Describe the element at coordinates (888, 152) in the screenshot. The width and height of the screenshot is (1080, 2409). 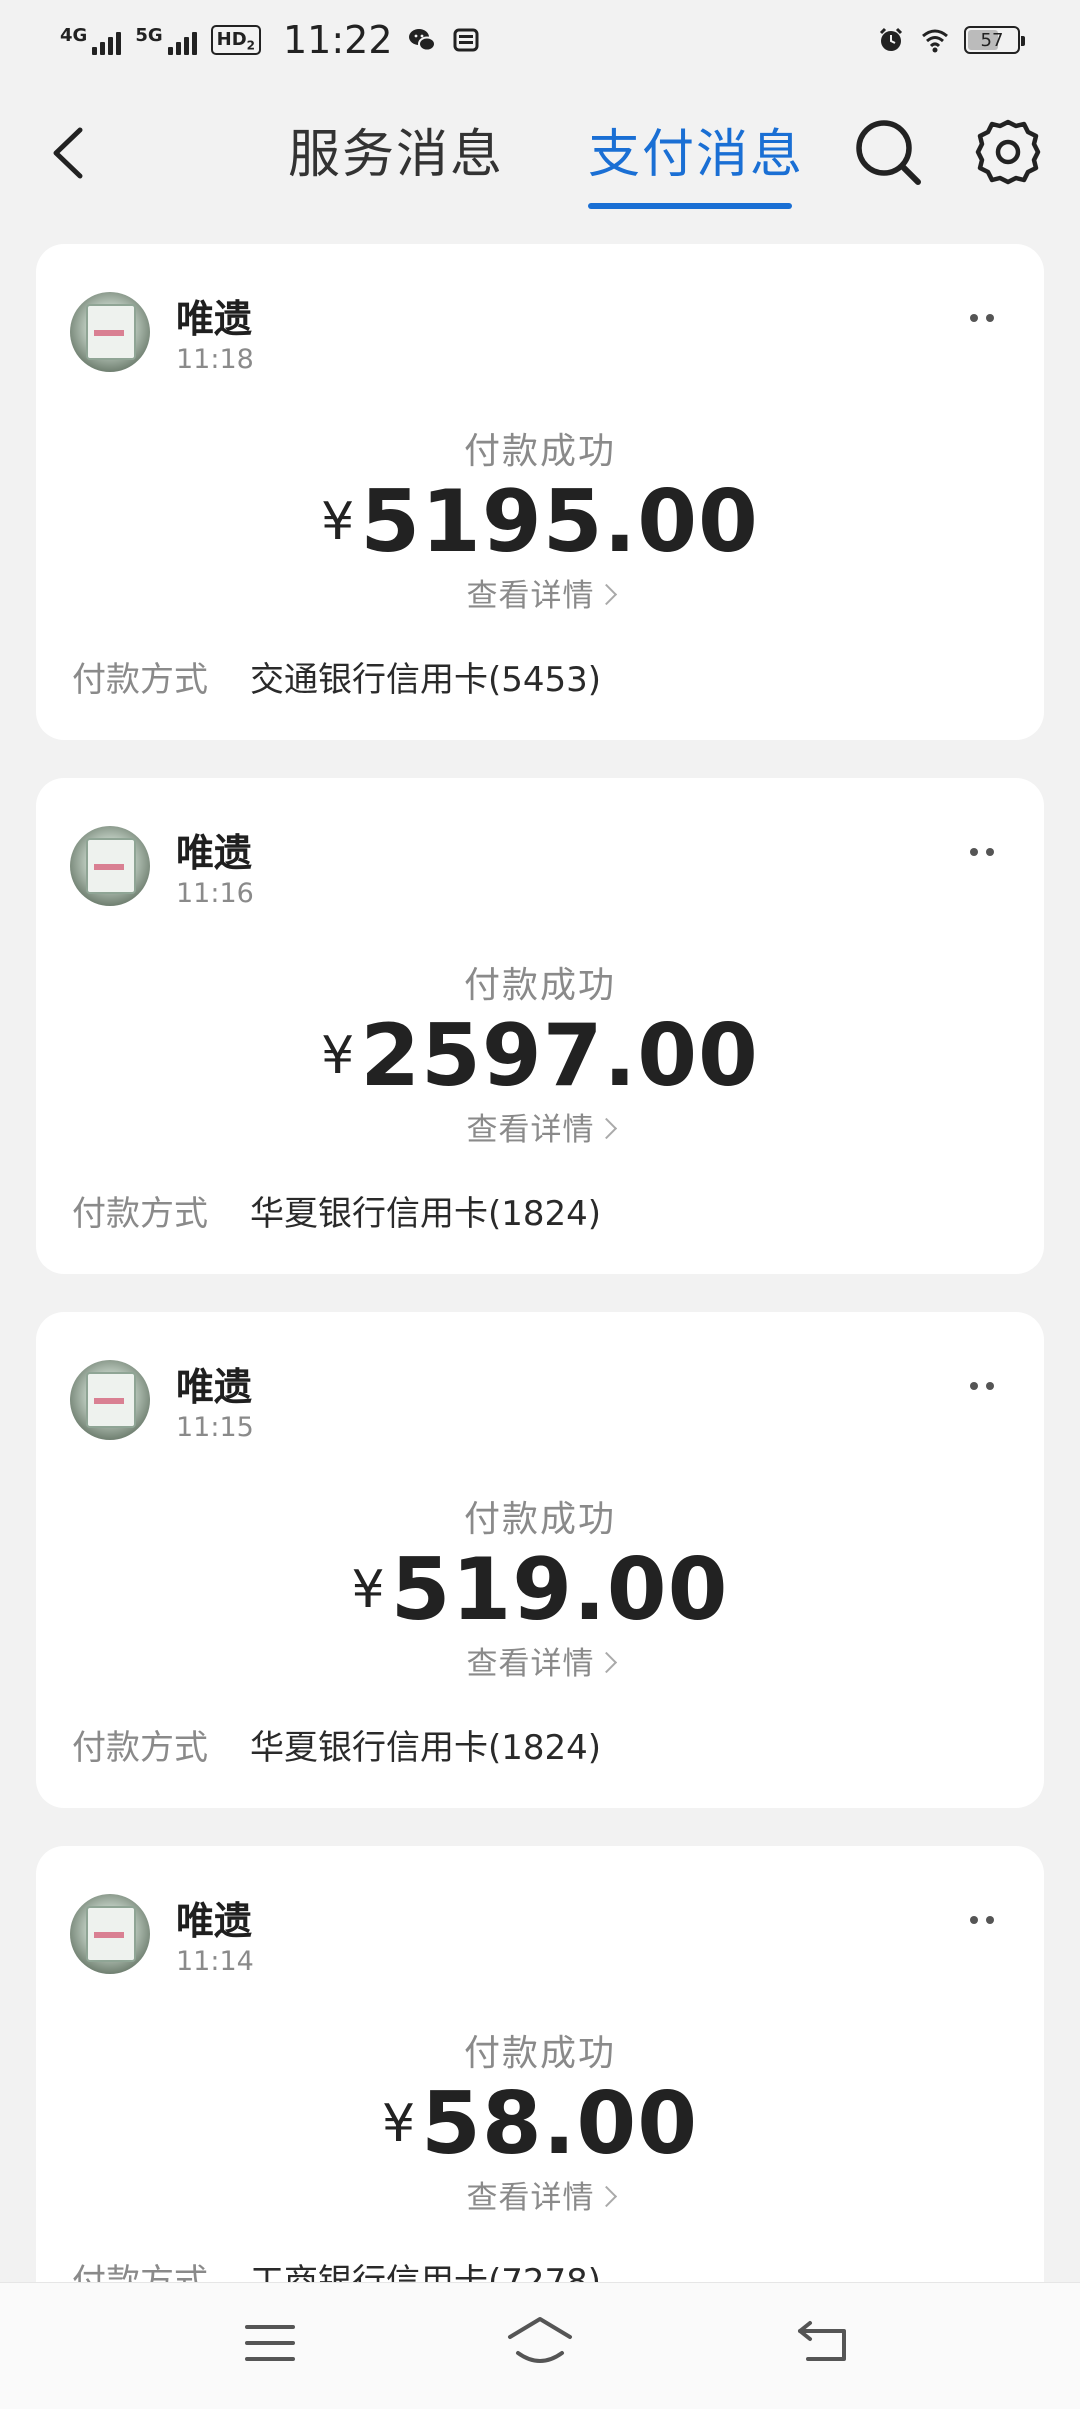
I see `search-icon` at that location.